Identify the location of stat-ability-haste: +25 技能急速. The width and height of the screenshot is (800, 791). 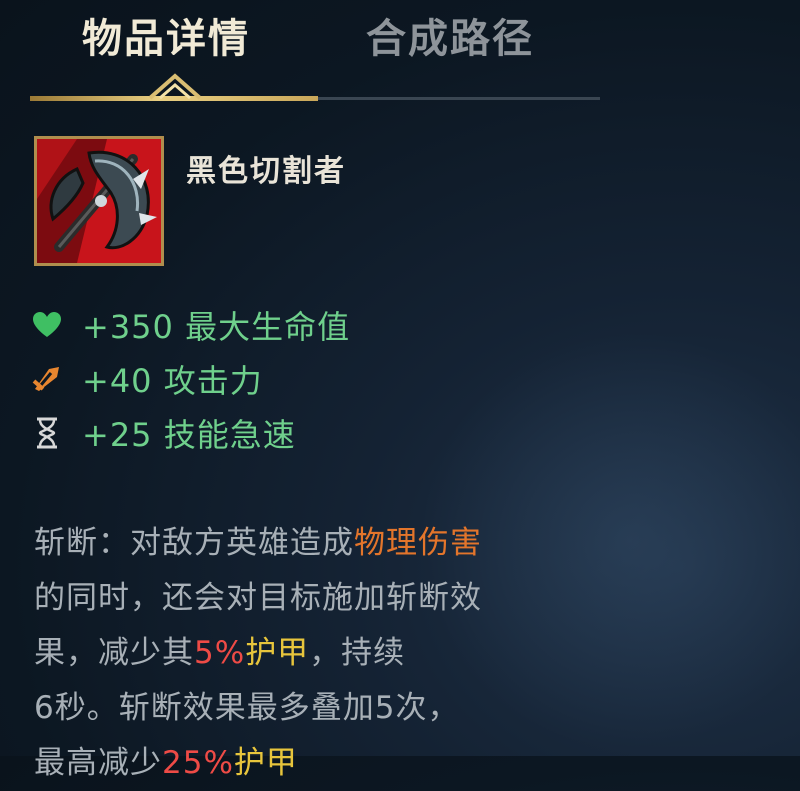
(163, 433).